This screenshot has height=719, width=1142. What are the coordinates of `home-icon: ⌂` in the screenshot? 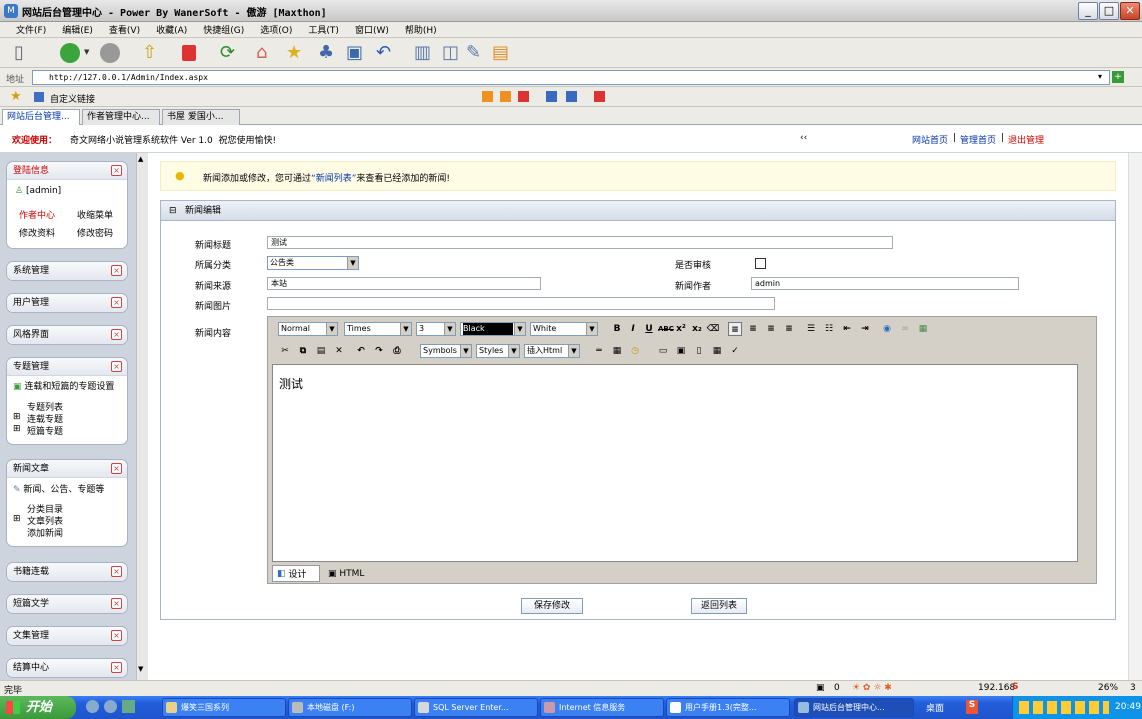 It's located at (261, 53).